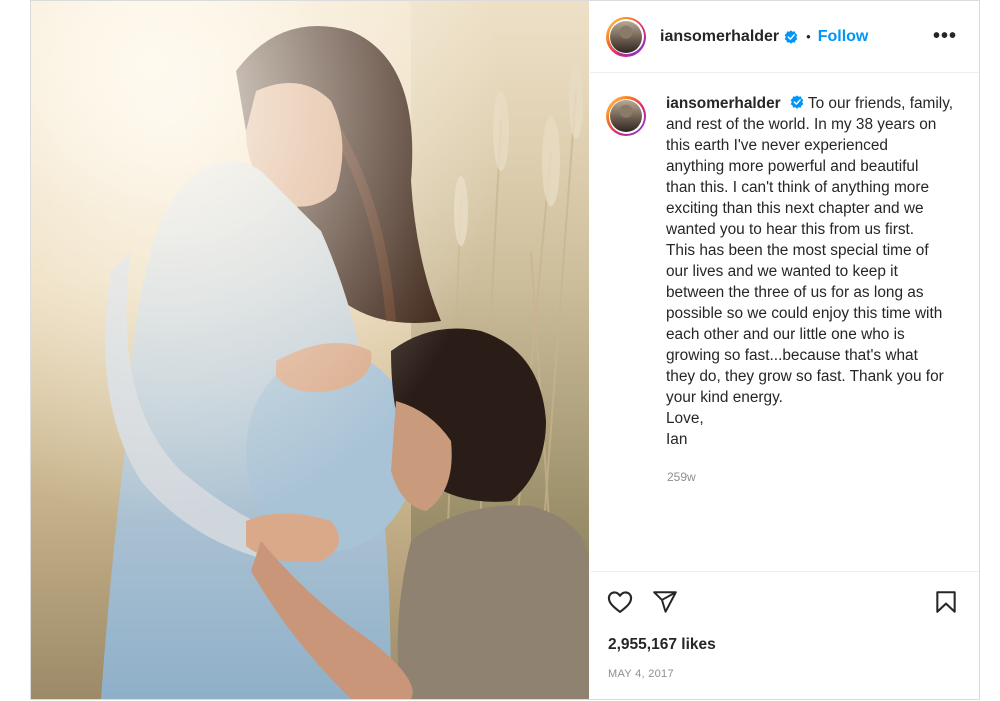 The image size is (1000, 701). Describe the element at coordinates (641, 674) in the screenshot. I see `post-date: MAY 4, 2017` at that location.